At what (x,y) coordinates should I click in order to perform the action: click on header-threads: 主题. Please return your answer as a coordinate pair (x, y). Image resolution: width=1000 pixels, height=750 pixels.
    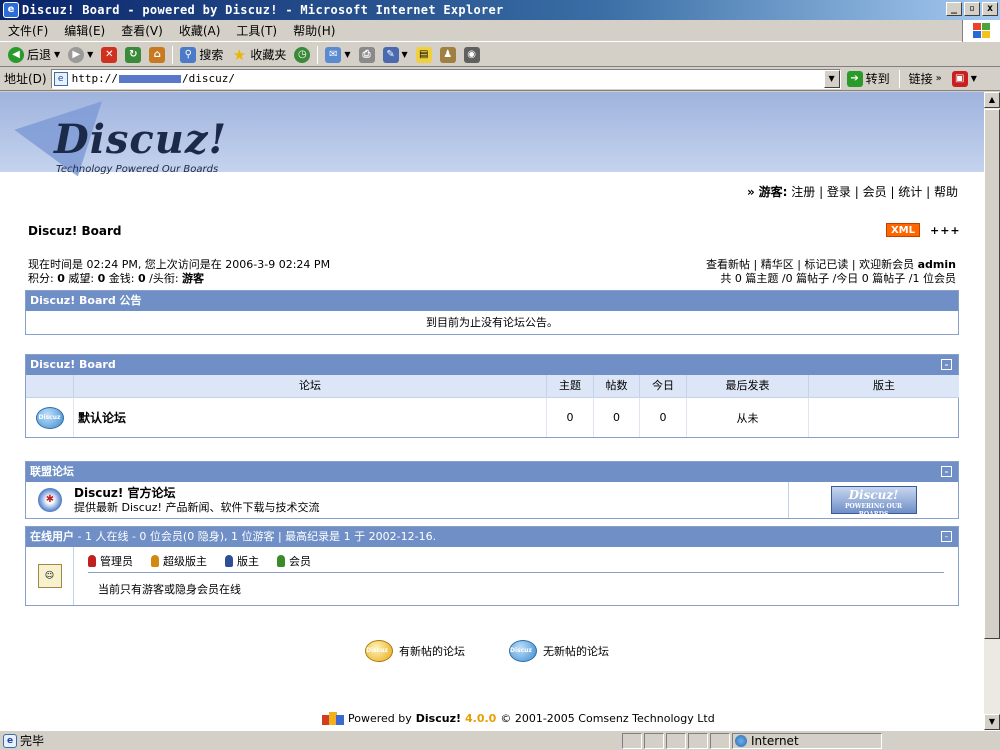
    Looking at the image, I should click on (570, 386).